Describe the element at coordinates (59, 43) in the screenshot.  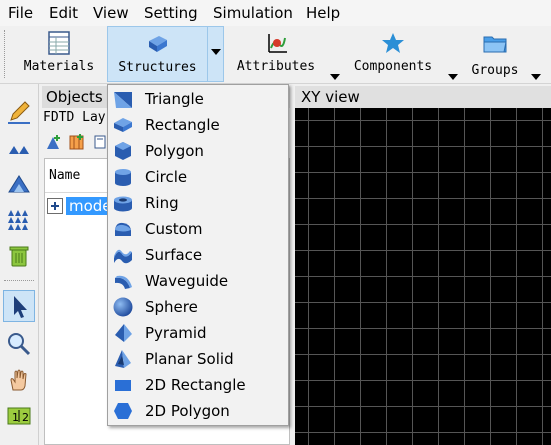
I see `materials-icon` at that location.